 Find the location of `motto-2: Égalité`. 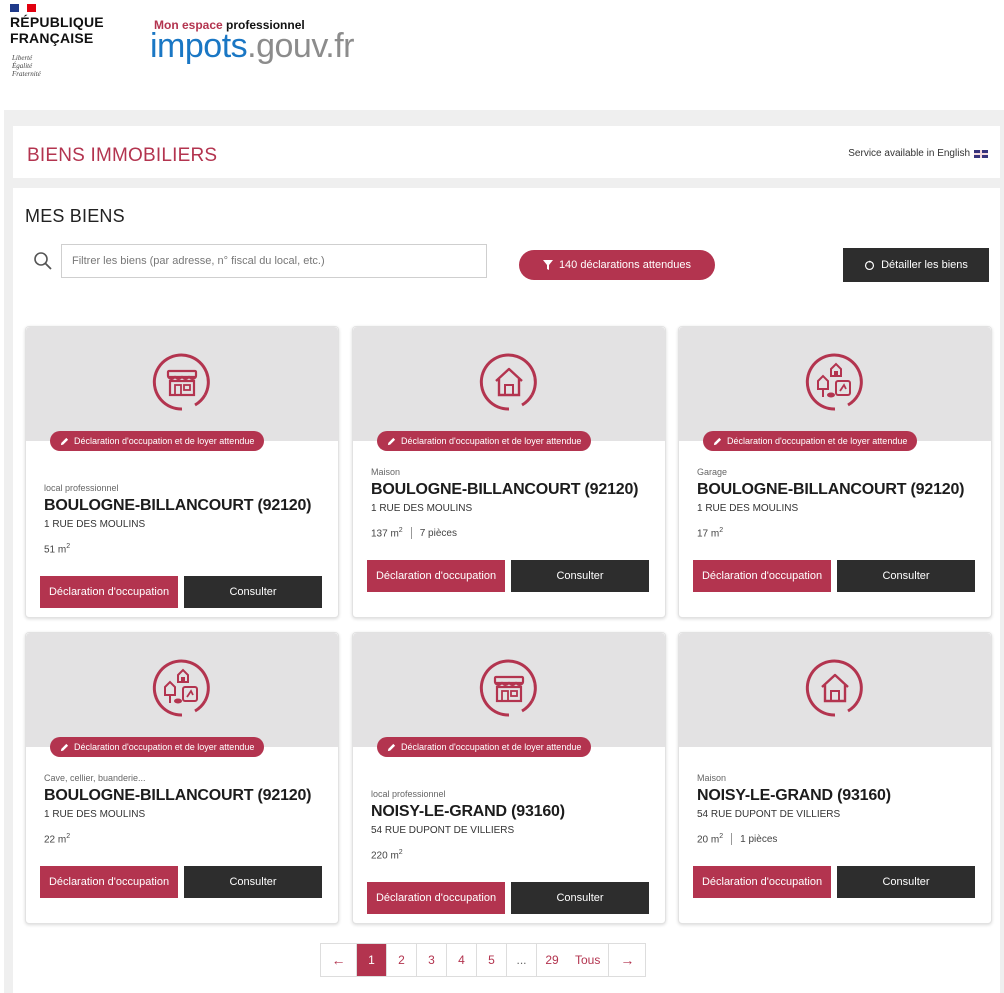

motto-2: Égalité is located at coordinates (22, 66).